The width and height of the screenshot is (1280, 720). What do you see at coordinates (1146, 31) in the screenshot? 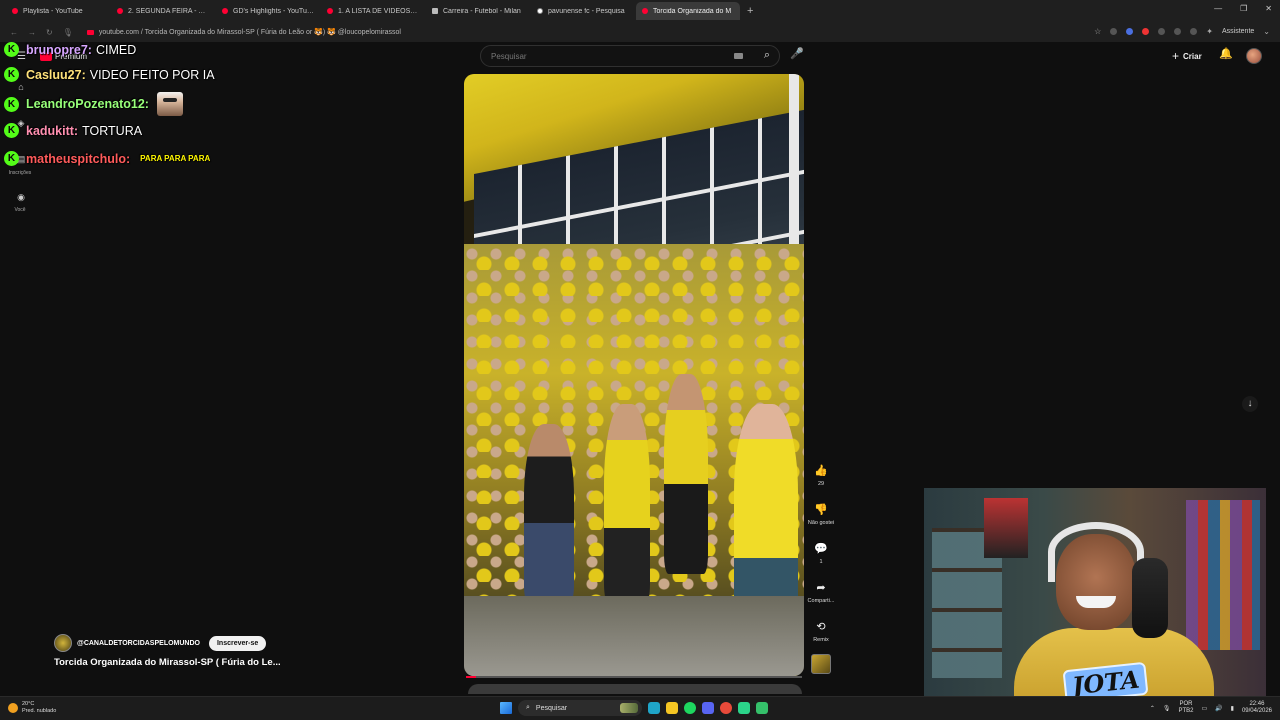
I see `record-icon` at bounding box center [1146, 31].